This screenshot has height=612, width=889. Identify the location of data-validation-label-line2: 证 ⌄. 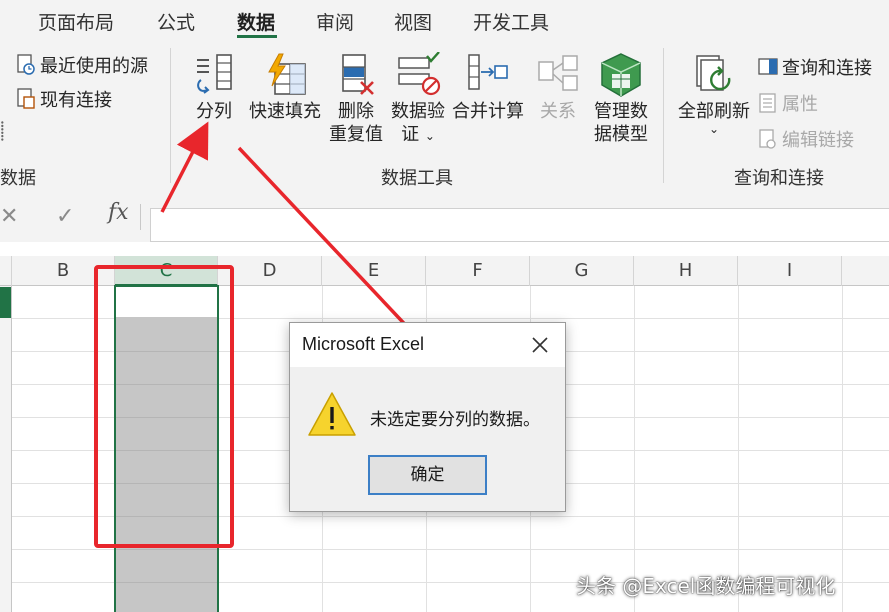
(418, 134).